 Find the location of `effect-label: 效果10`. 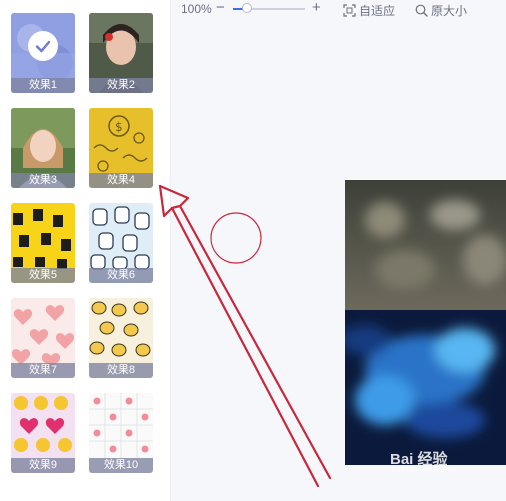

effect-label: 效果10 is located at coordinates (121, 465).